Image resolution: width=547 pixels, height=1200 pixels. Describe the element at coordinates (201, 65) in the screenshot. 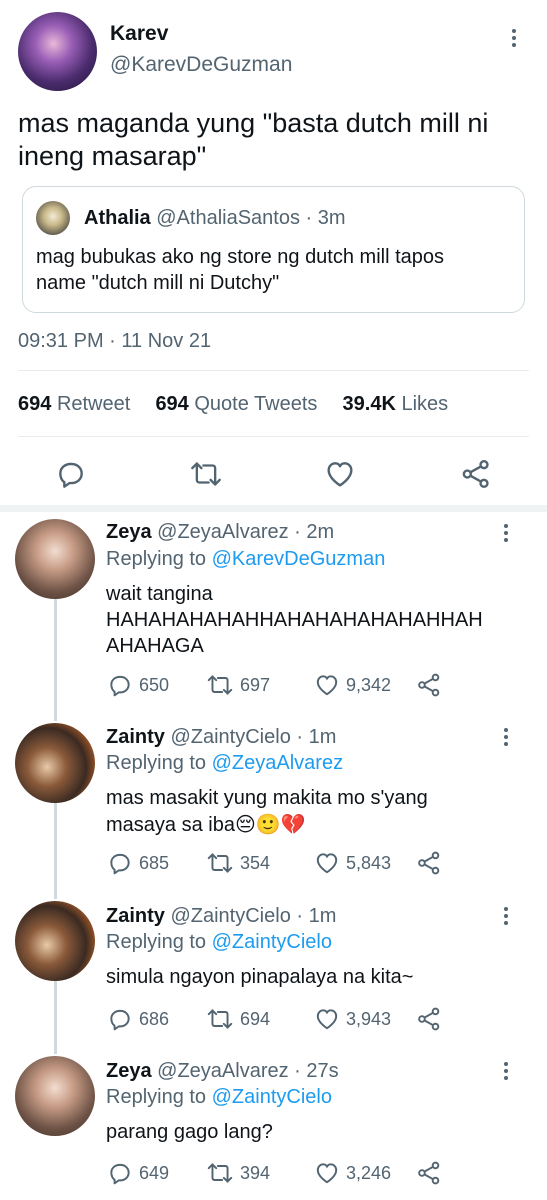

I see `author-handle: @KarevDeGuzman` at that location.